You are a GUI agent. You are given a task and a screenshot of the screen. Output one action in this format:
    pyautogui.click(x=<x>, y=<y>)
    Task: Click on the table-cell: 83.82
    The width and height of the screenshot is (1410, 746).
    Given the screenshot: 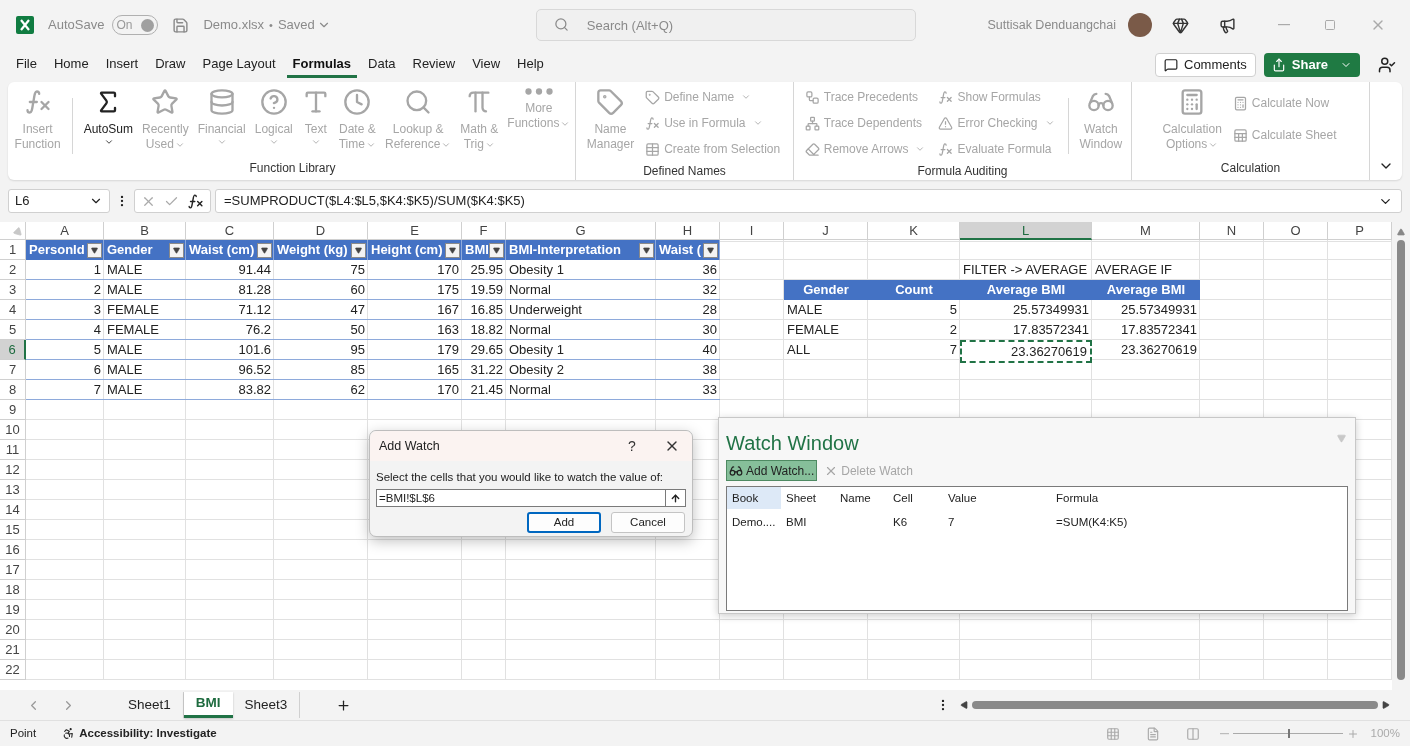 What is the action you would take?
    pyautogui.click(x=230, y=390)
    